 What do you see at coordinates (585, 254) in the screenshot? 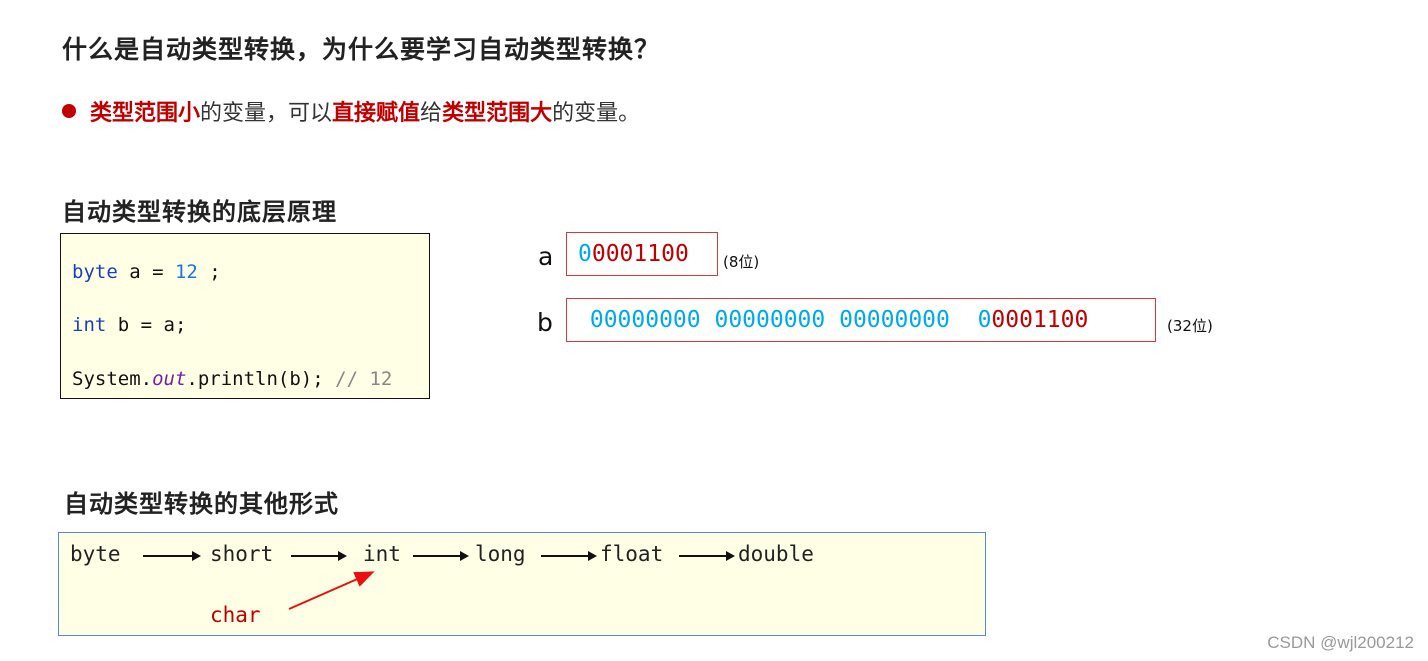
I see `bits-zero-extension: 0` at bounding box center [585, 254].